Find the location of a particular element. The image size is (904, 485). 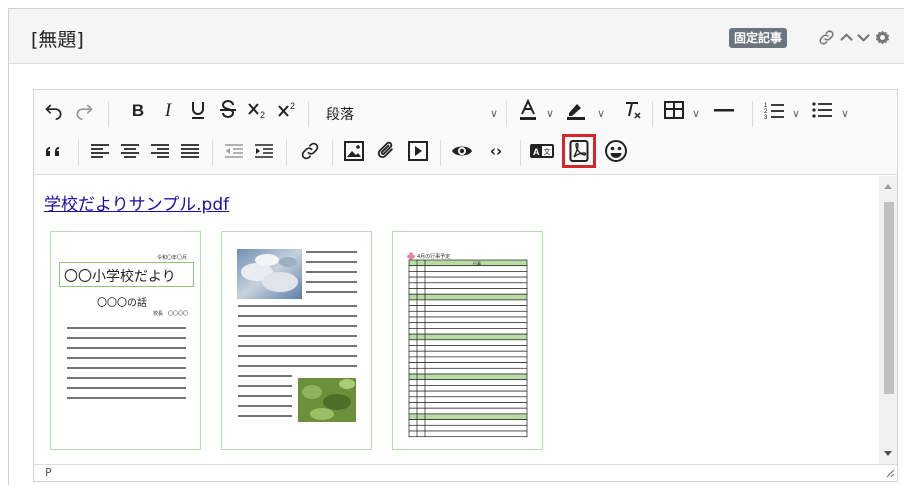

highlight-color-icon is located at coordinates (576, 110).